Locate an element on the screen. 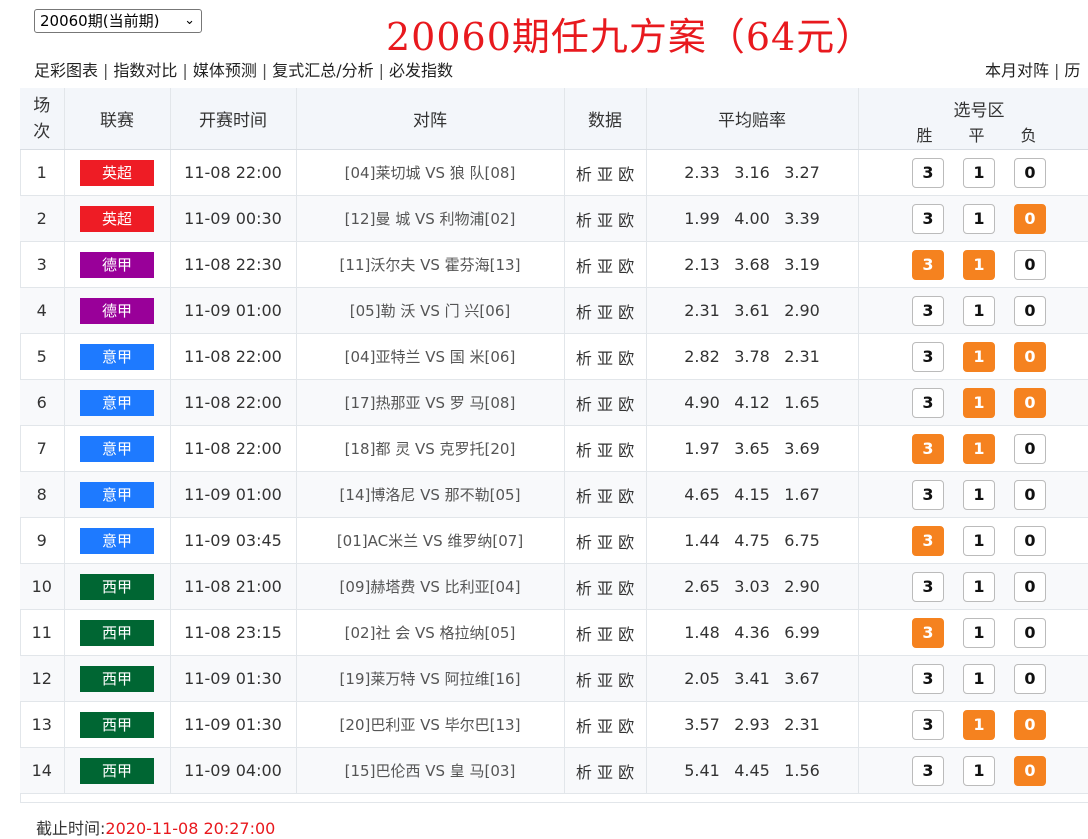 This screenshot has height=839, width=1088. match-teams: [20]巴利亚 VS 毕尔巴[13] is located at coordinates (430, 725).